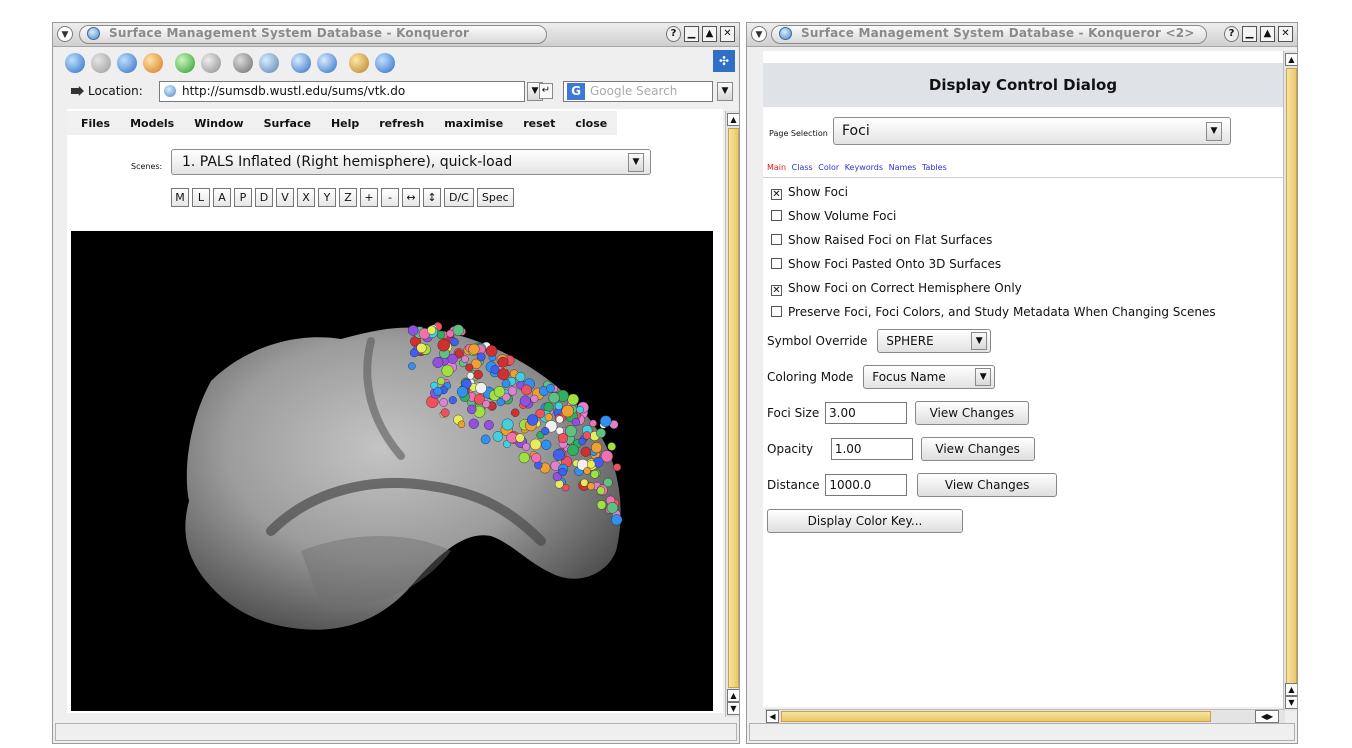 The image size is (1352, 748). I want to click on view-button-1: L, so click(201, 197).